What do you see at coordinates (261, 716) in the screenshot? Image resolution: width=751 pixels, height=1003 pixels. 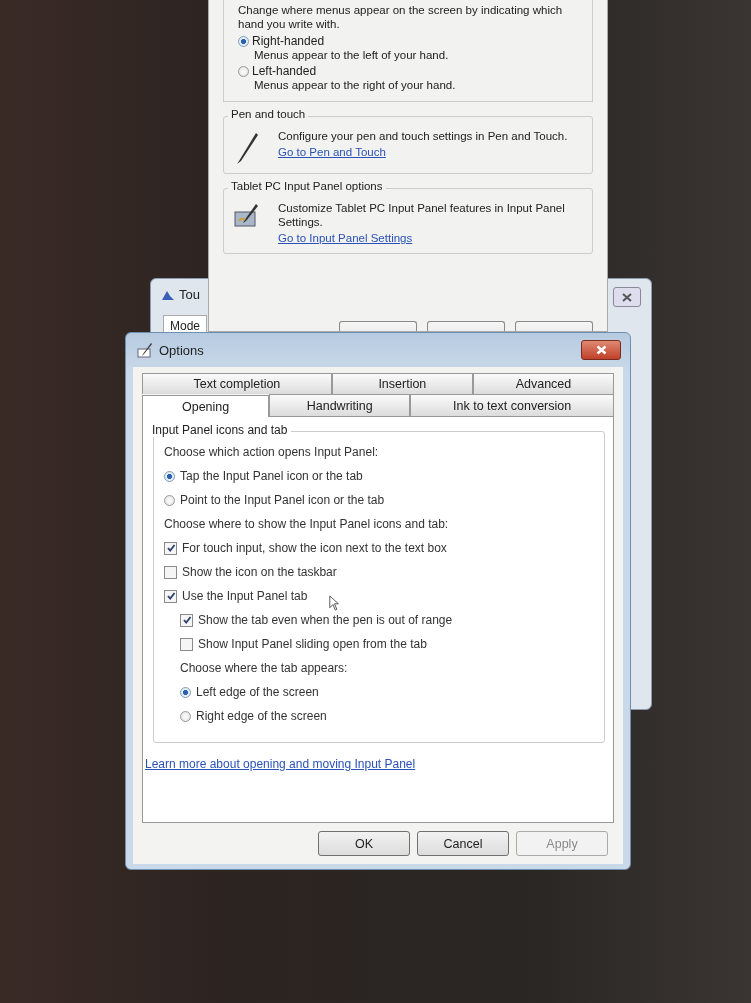 I see `radio-label: Right edge of the screen` at bounding box center [261, 716].